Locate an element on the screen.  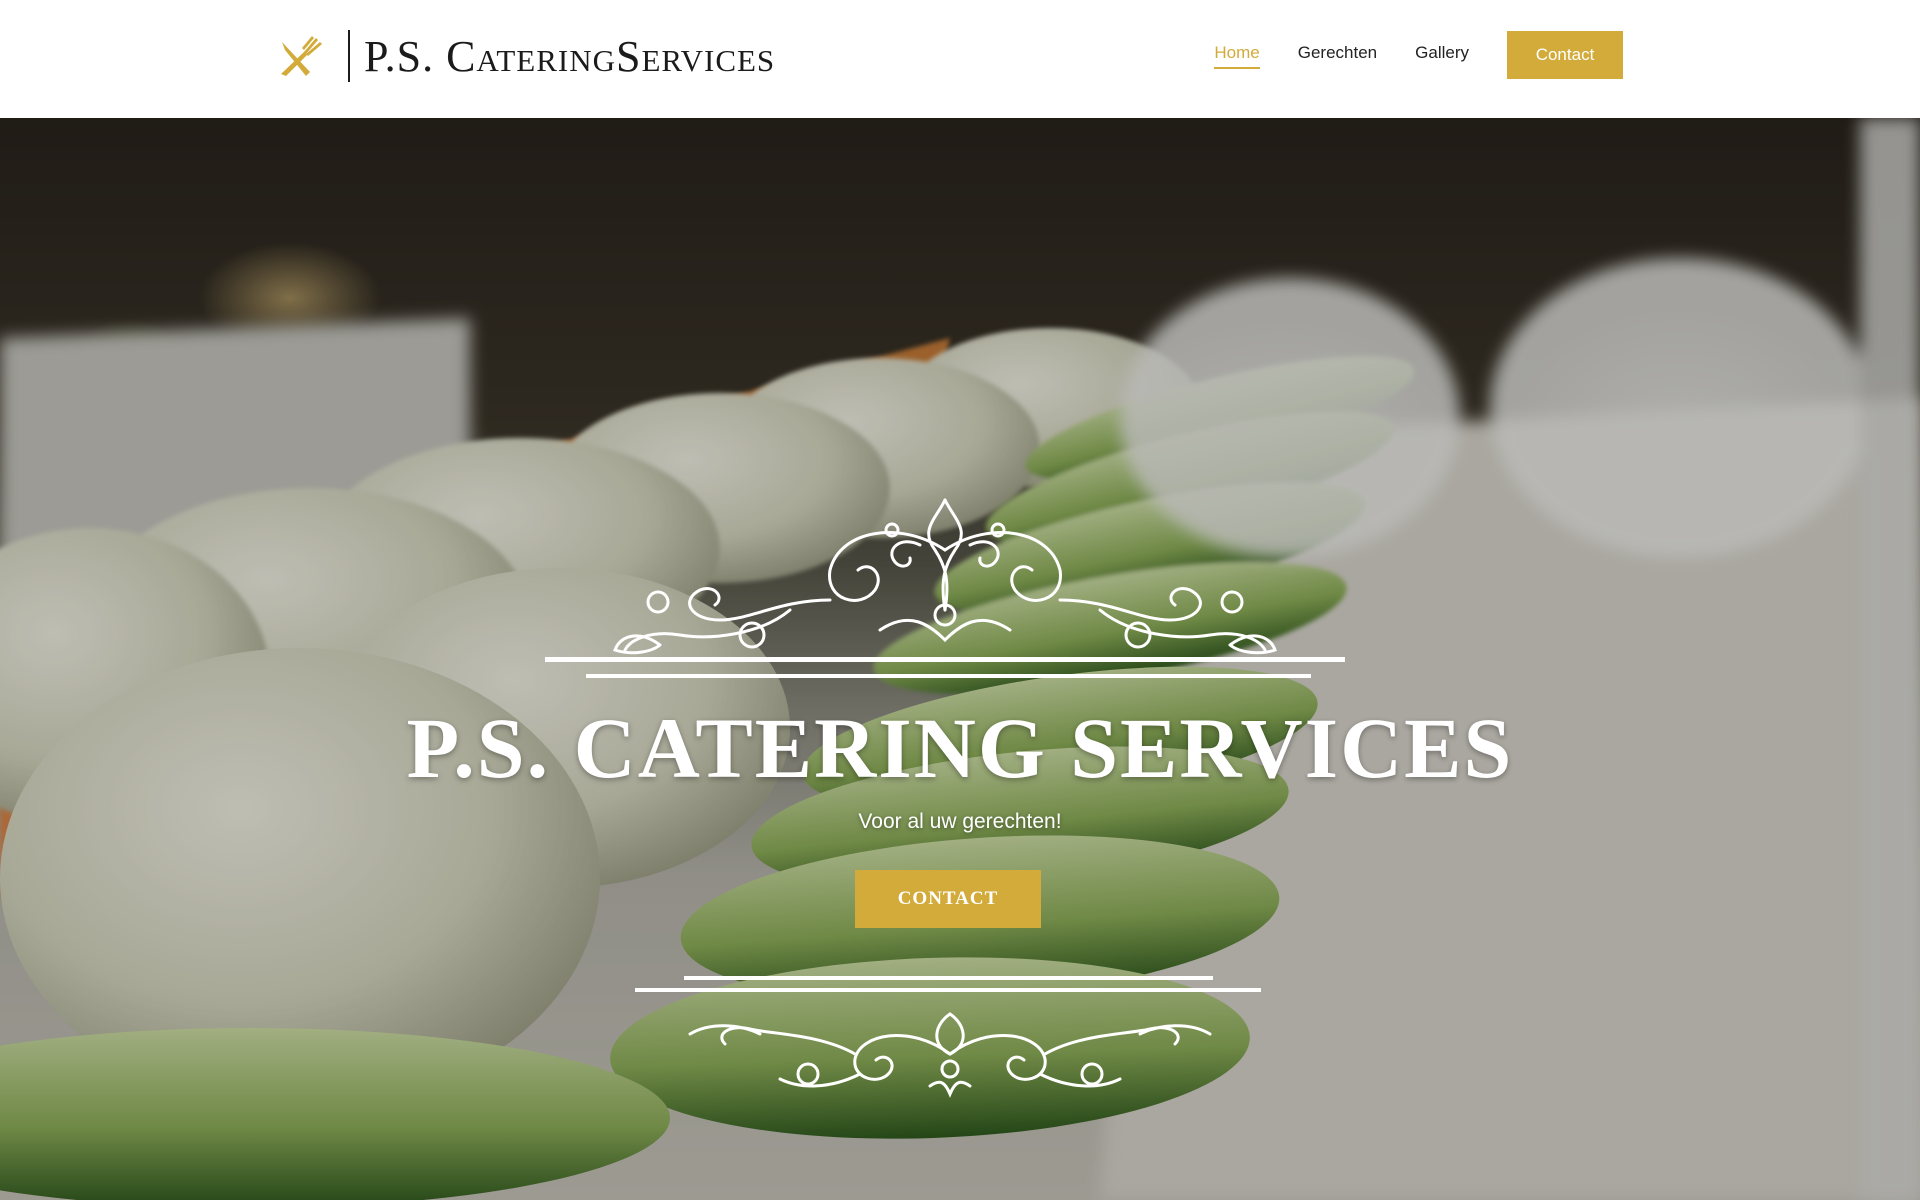
hero-contact-button: CONTACT is located at coordinates (948, 899).